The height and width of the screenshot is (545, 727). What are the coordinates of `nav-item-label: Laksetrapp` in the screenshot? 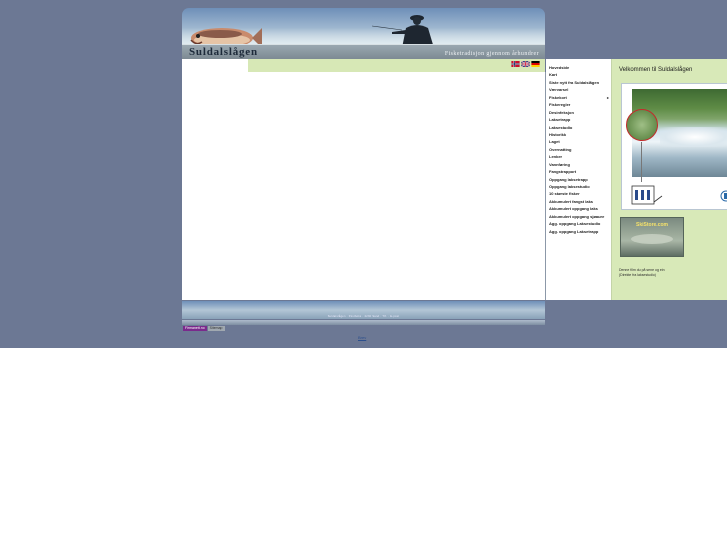 It's located at (560, 120).